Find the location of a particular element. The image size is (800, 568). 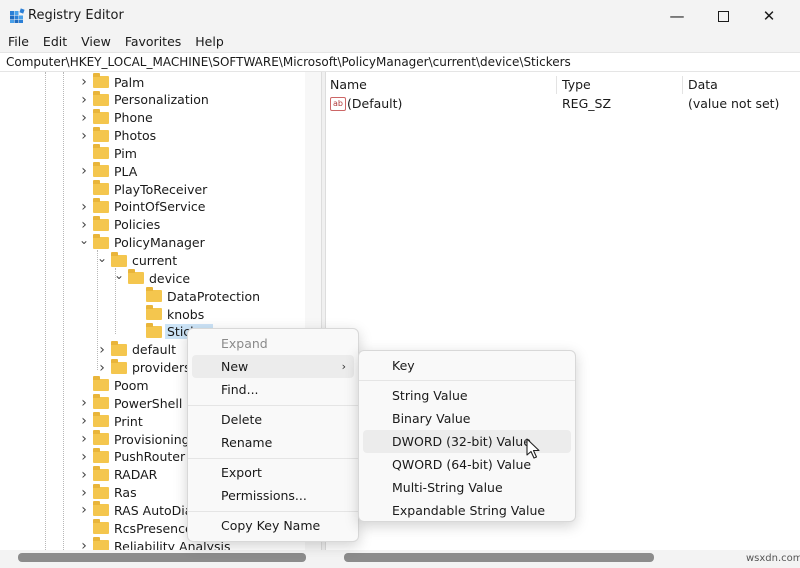

value-type: REG_SZ is located at coordinates (587, 103).